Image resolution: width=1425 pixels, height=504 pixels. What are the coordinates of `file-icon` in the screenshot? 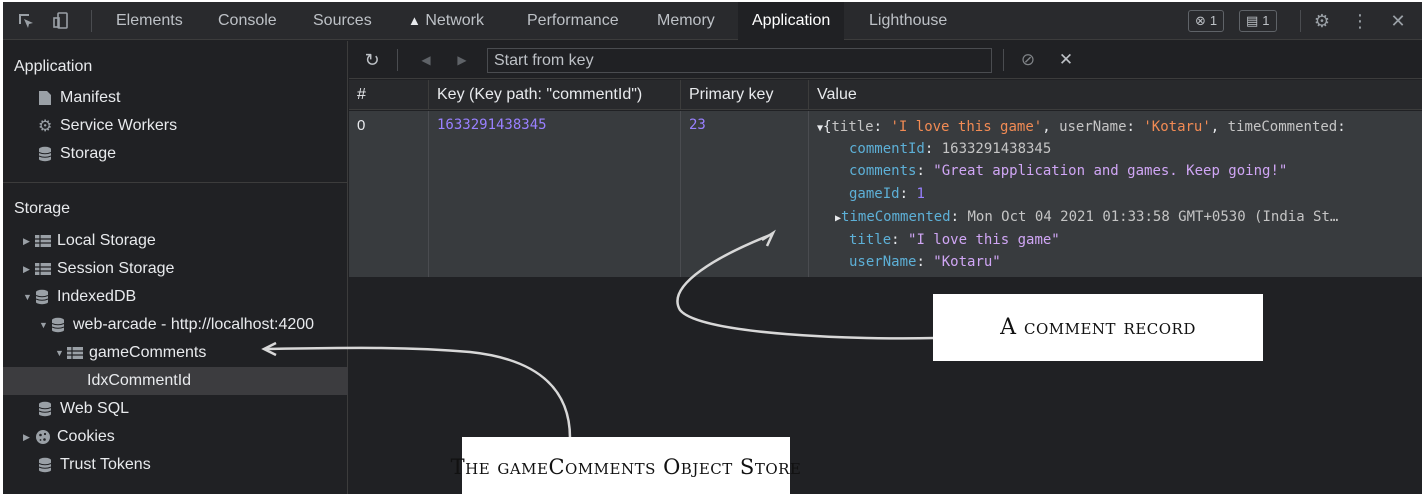 It's located at (49, 98).